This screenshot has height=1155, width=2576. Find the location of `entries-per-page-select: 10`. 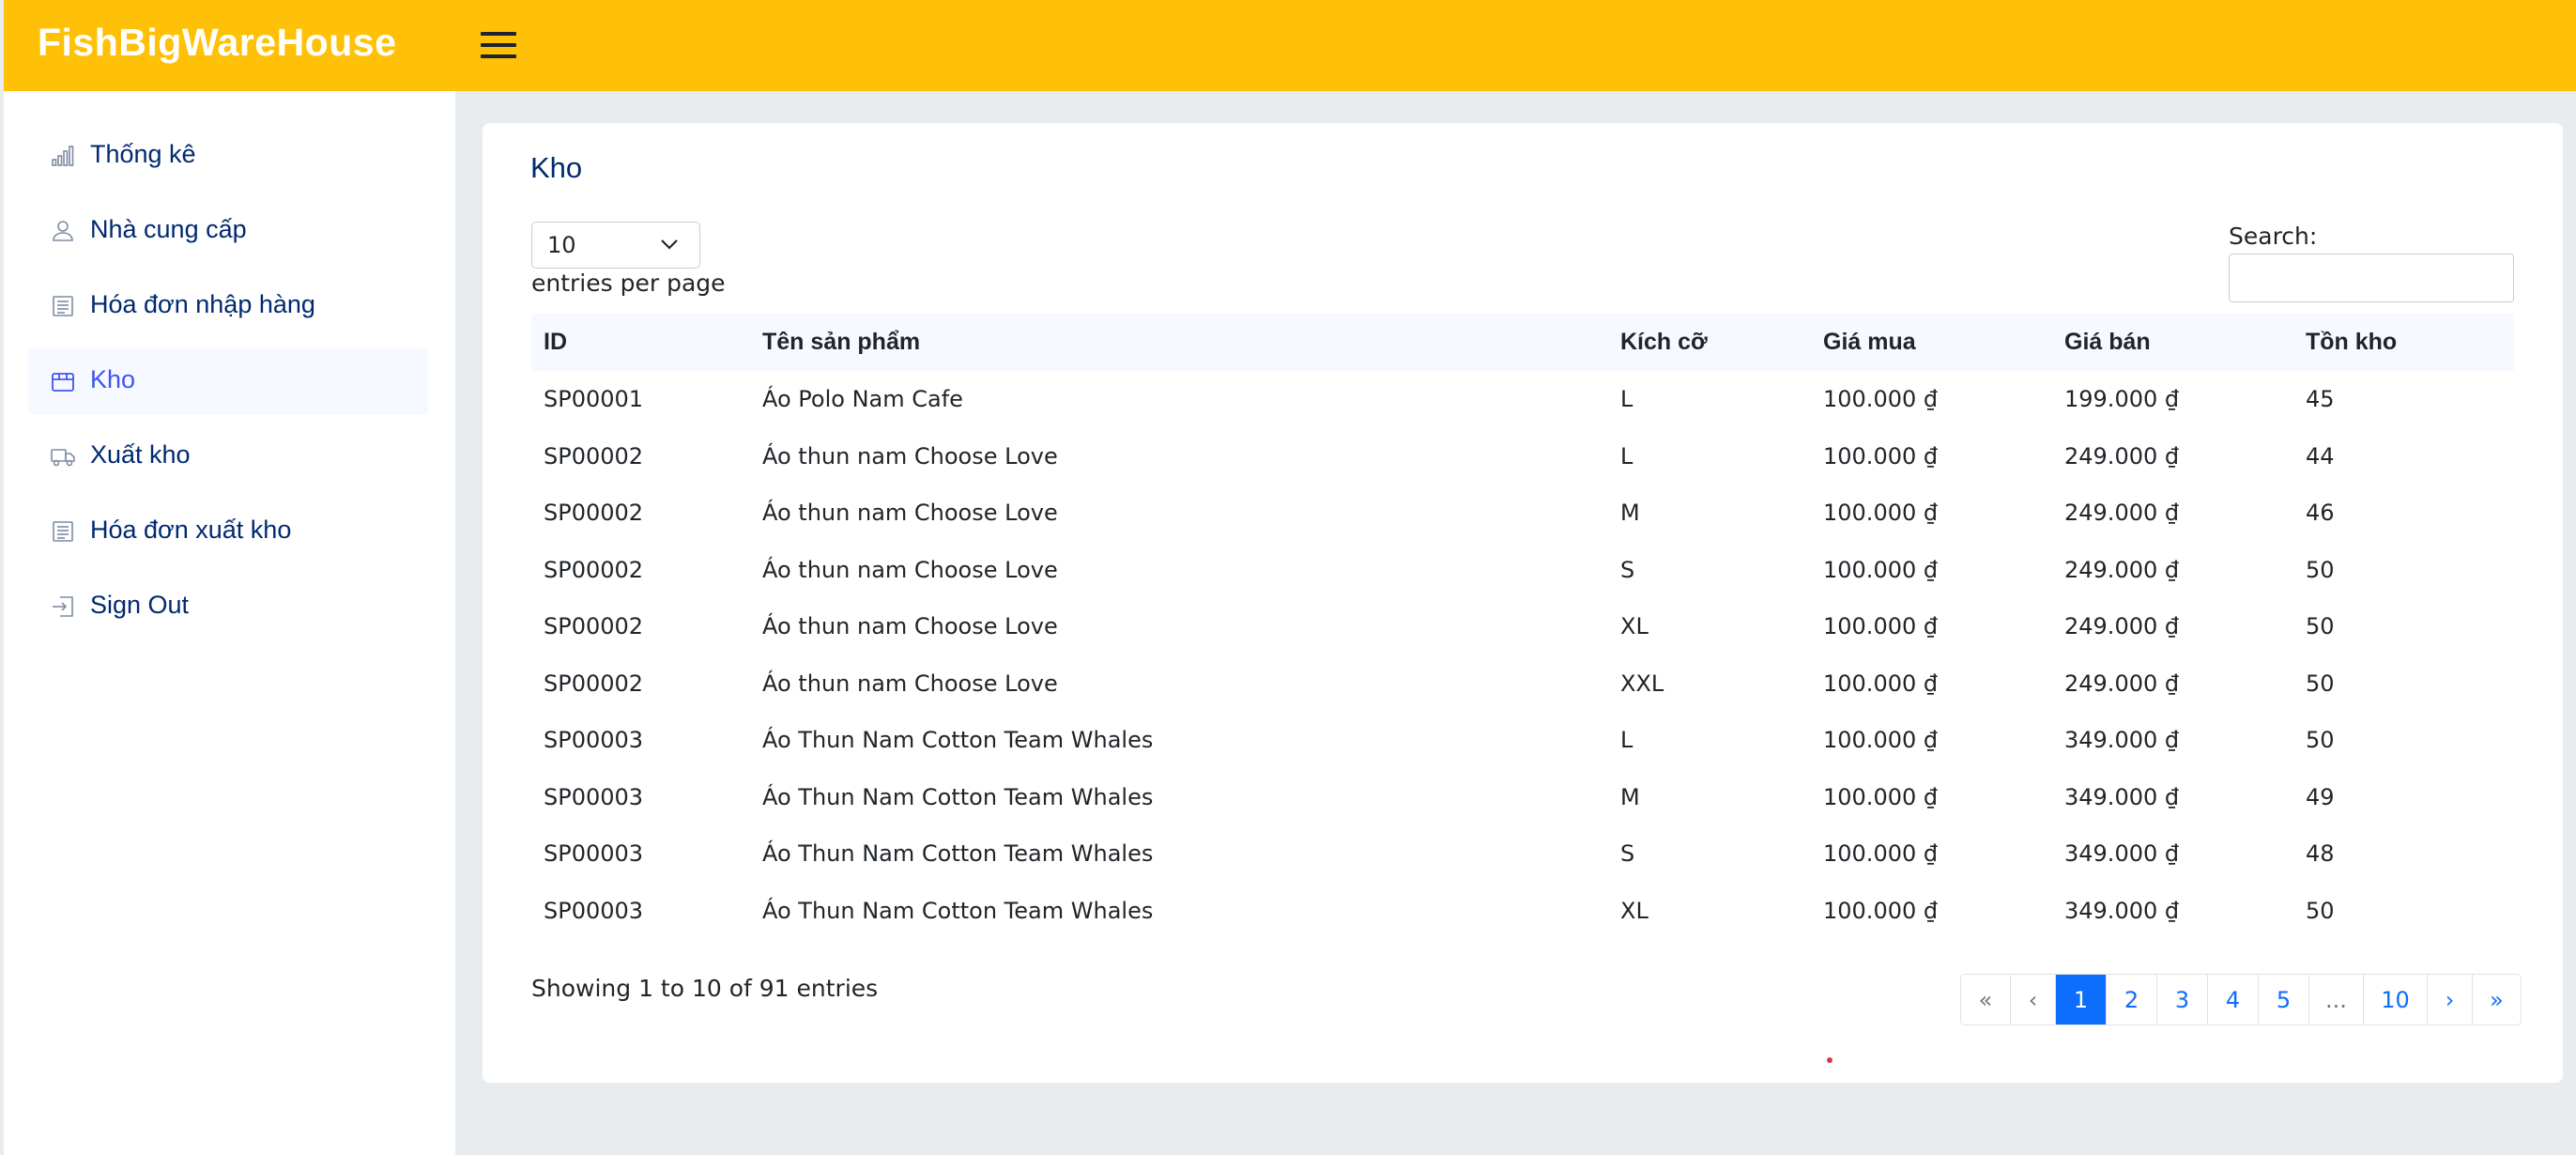

entries-per-page-select: 10 is located at coordinates (616, 245).